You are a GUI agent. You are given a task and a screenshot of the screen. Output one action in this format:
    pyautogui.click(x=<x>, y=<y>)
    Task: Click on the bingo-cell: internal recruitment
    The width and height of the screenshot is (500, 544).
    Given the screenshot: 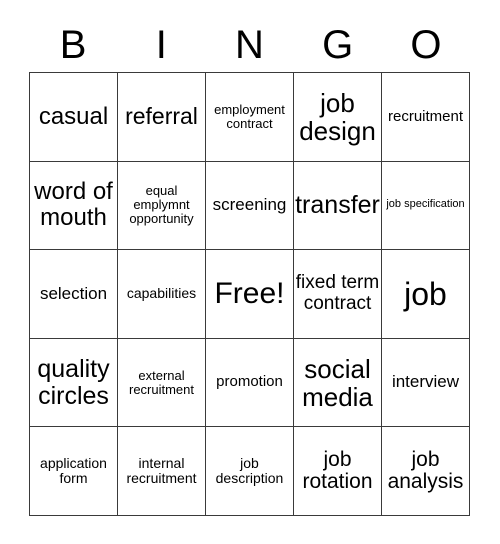 What is the action you would take?
    pyautogui.click(x=162, y=471)
    